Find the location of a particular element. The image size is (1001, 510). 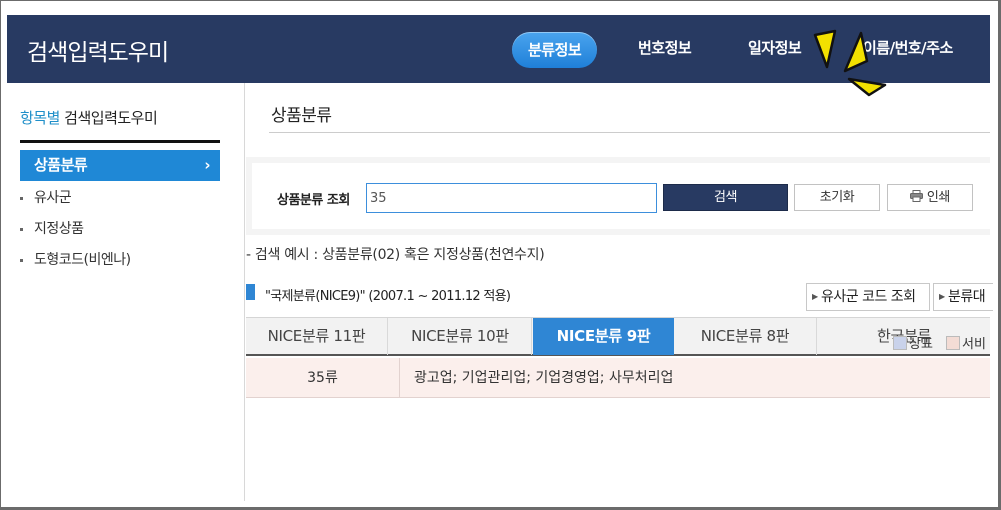

printer-icon is located at coordinates (917, 196).